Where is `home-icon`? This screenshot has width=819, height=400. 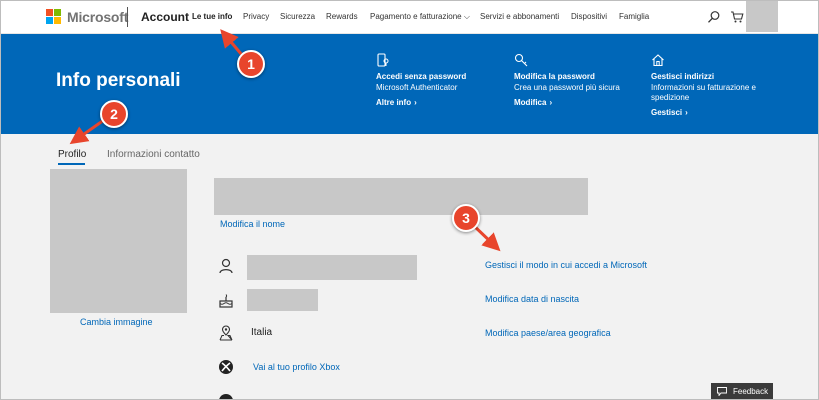 home-icon is located at coordinates (658, 60).